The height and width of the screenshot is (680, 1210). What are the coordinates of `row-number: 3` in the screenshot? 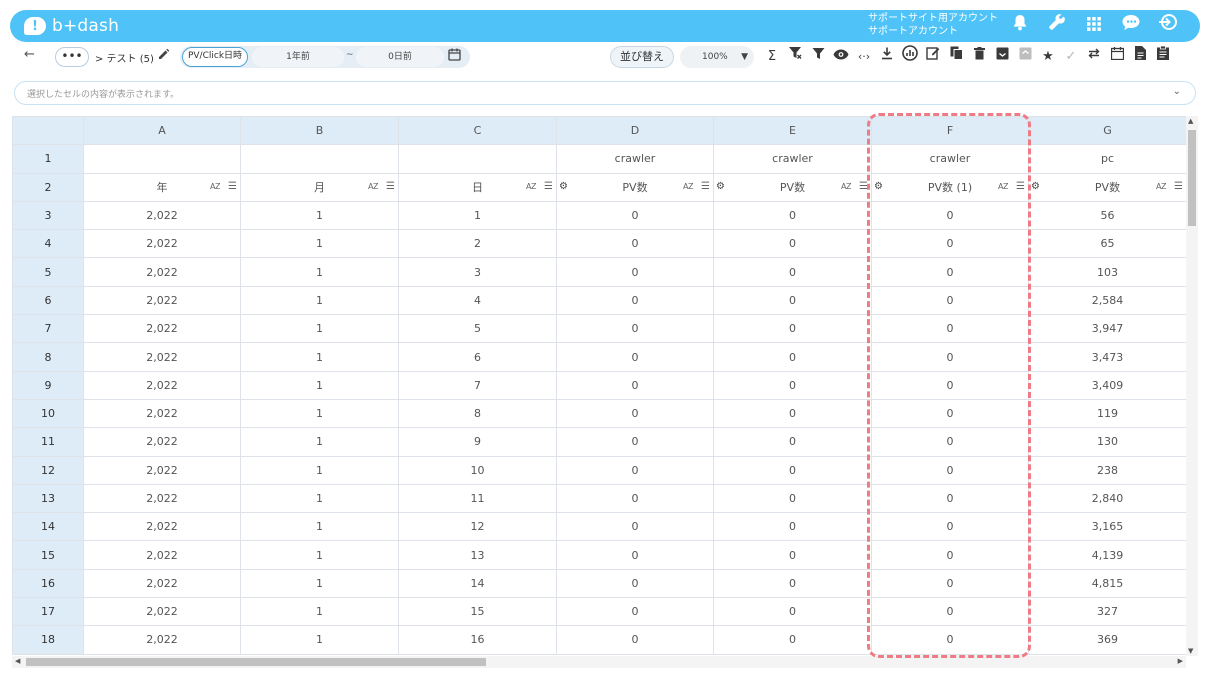 It's located at (48, 215).